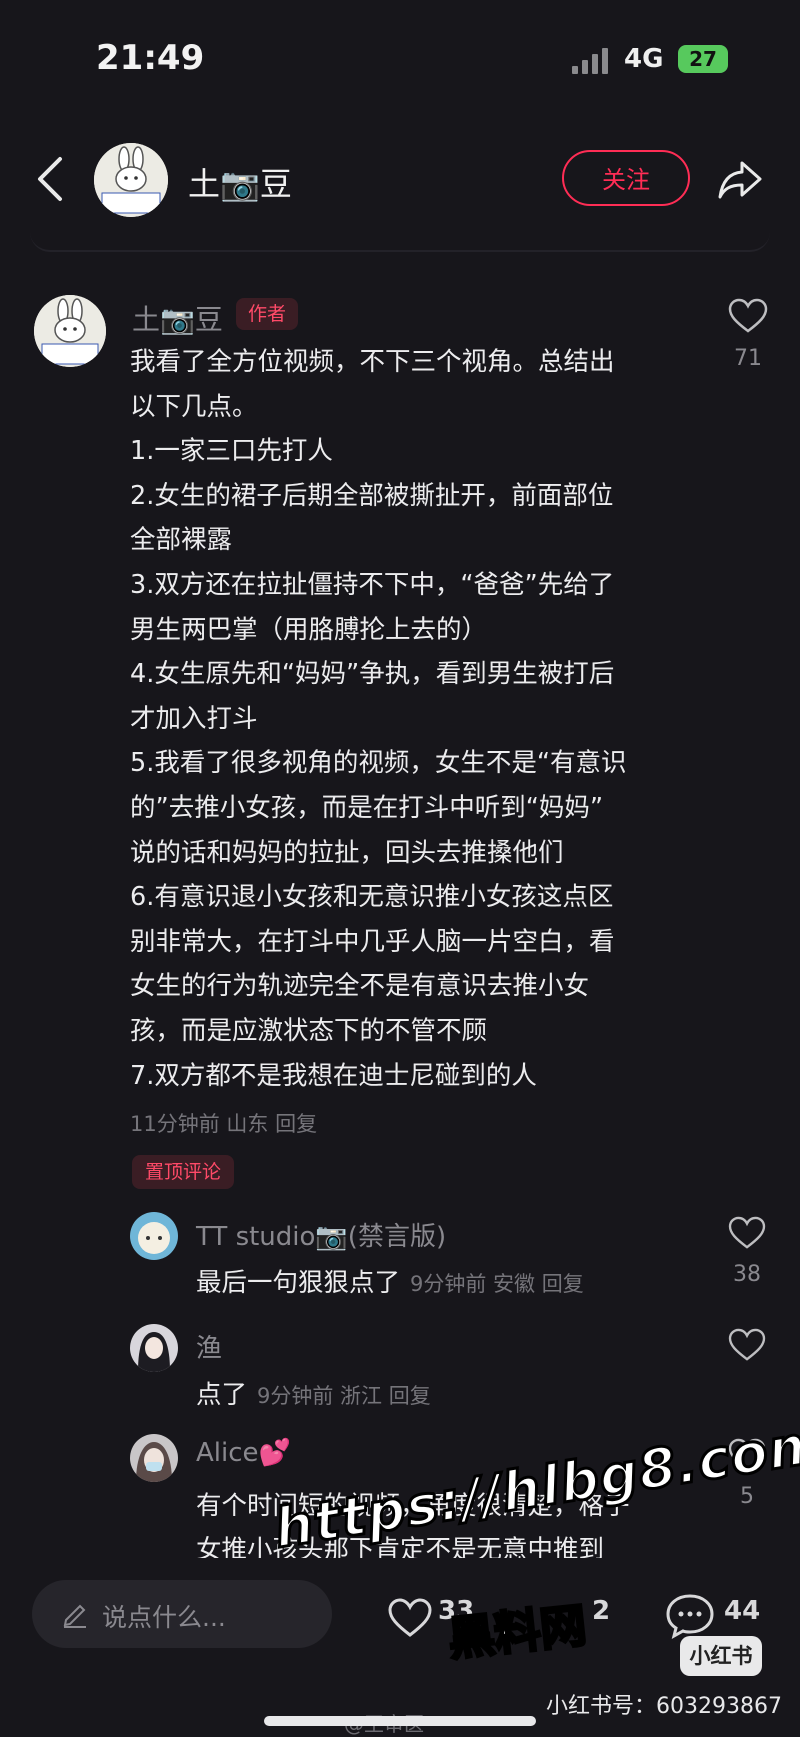  I want to click on share-icon, so click(740, 179).